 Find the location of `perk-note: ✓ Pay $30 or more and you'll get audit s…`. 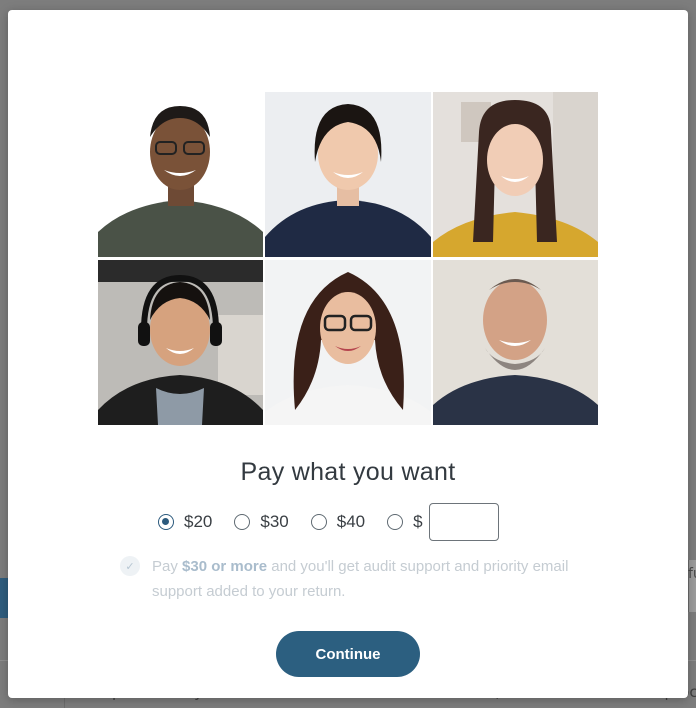

perk-note: ✓ Pay $30 or more and you'll get audit s… is located at coordinates (350, 579).